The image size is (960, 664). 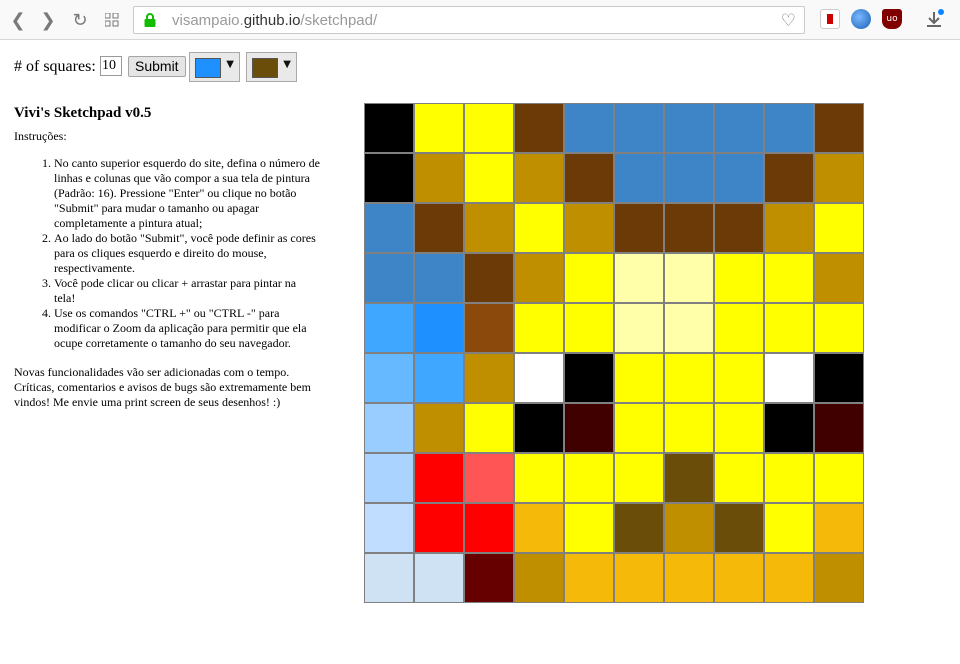 What do you see at coordinates (469, 20) in the screenshot?
I see `address-bar: visampaio.github.io/sketchpad/ ♡` at bounding box center [469, 20].